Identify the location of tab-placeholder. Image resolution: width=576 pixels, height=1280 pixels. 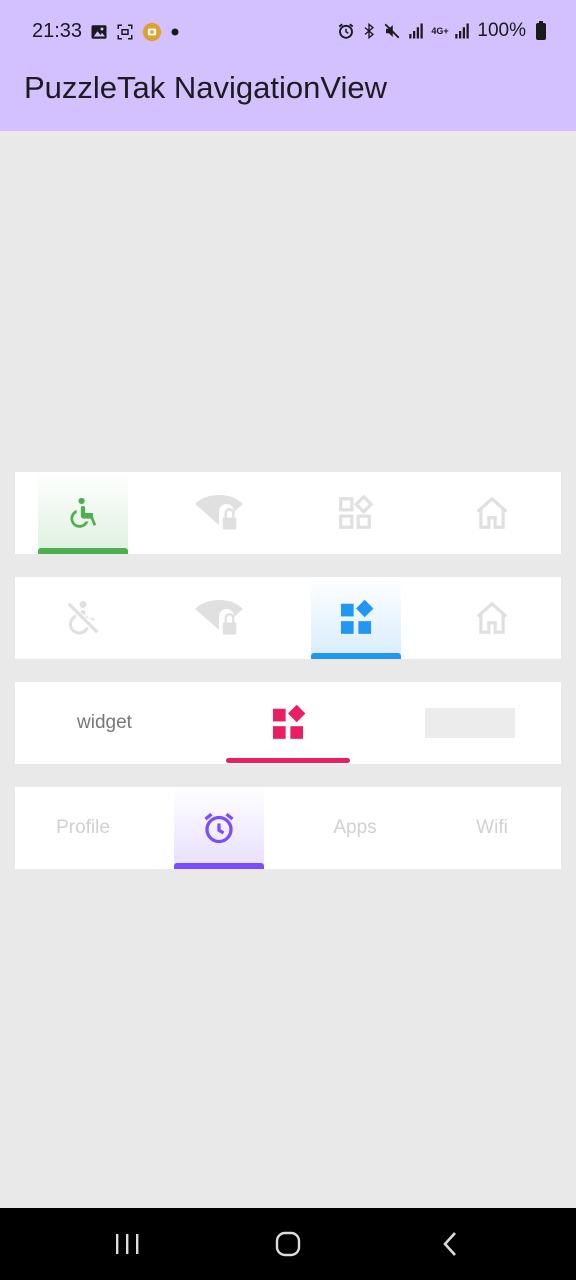
(470, 723).